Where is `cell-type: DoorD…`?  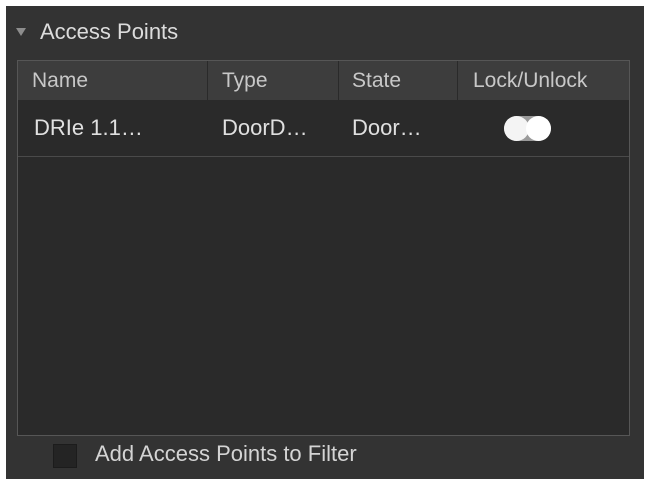
cell-type: DoorD… is located at coordinates (265, 127).